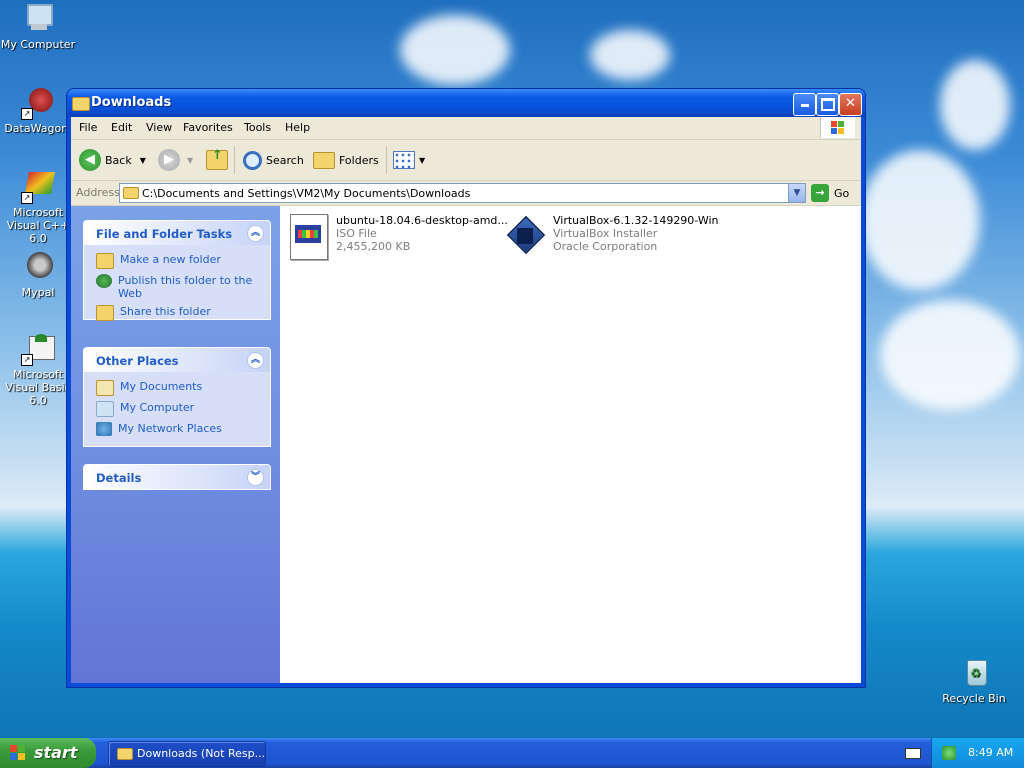 The width and height of the screenshot is (1024, 768). Describe the element at coordinates (309, 237) in the screenshot. I see `iso-file-icon` at that location.